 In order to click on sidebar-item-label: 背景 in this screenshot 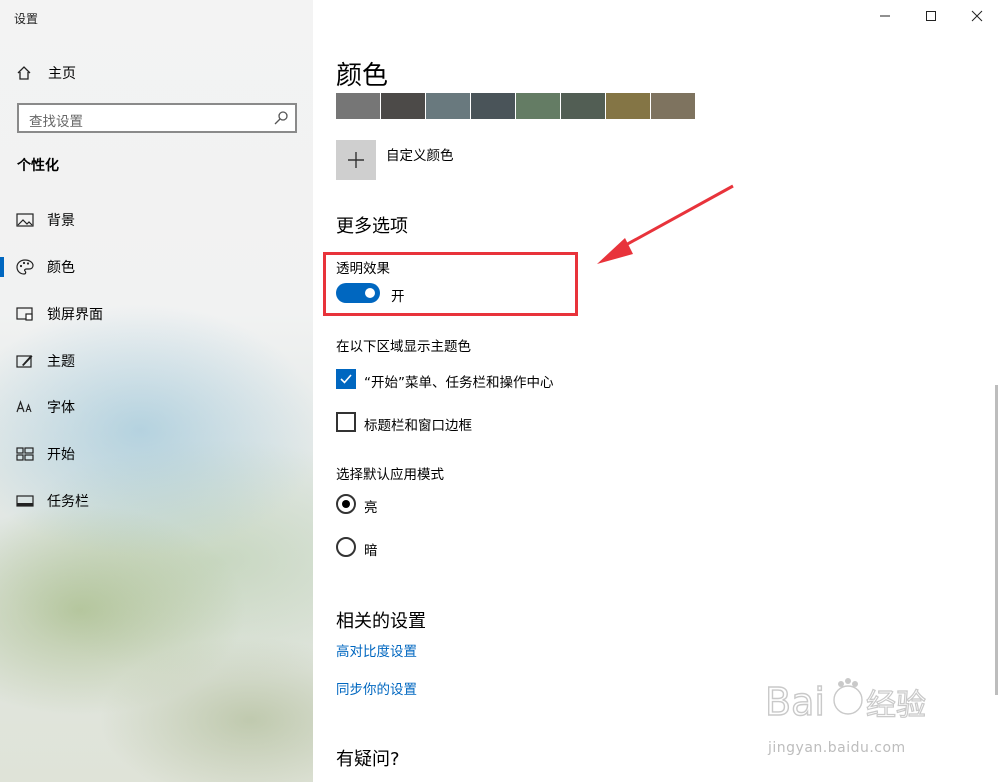, I will do `click(61, 221)`.